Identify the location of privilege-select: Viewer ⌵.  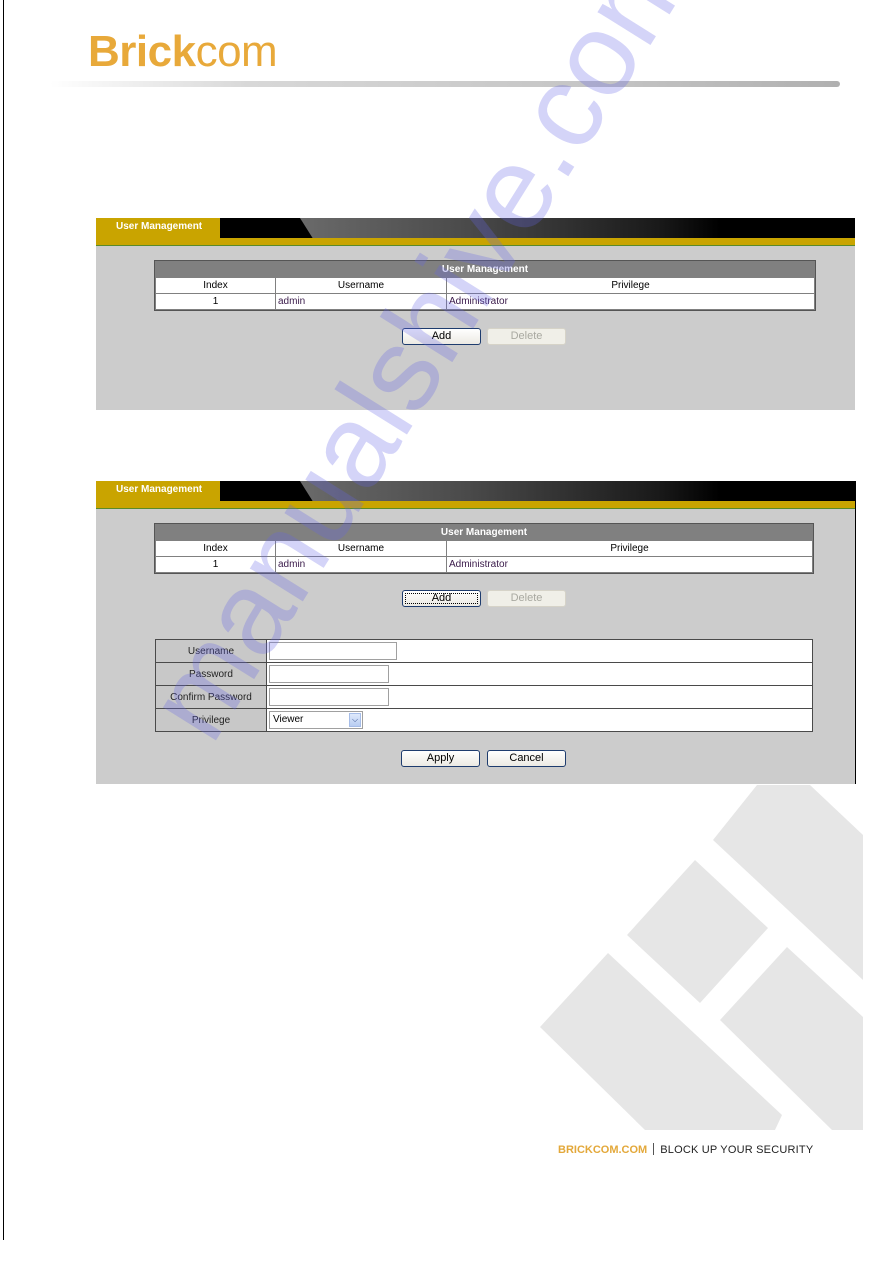
(316, 720).